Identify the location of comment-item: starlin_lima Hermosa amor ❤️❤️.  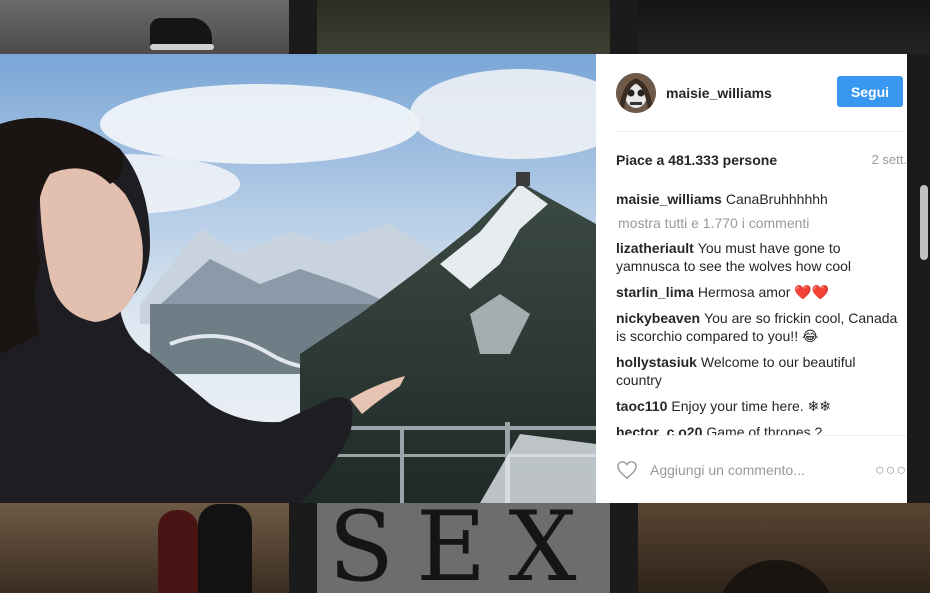
(757, 292).